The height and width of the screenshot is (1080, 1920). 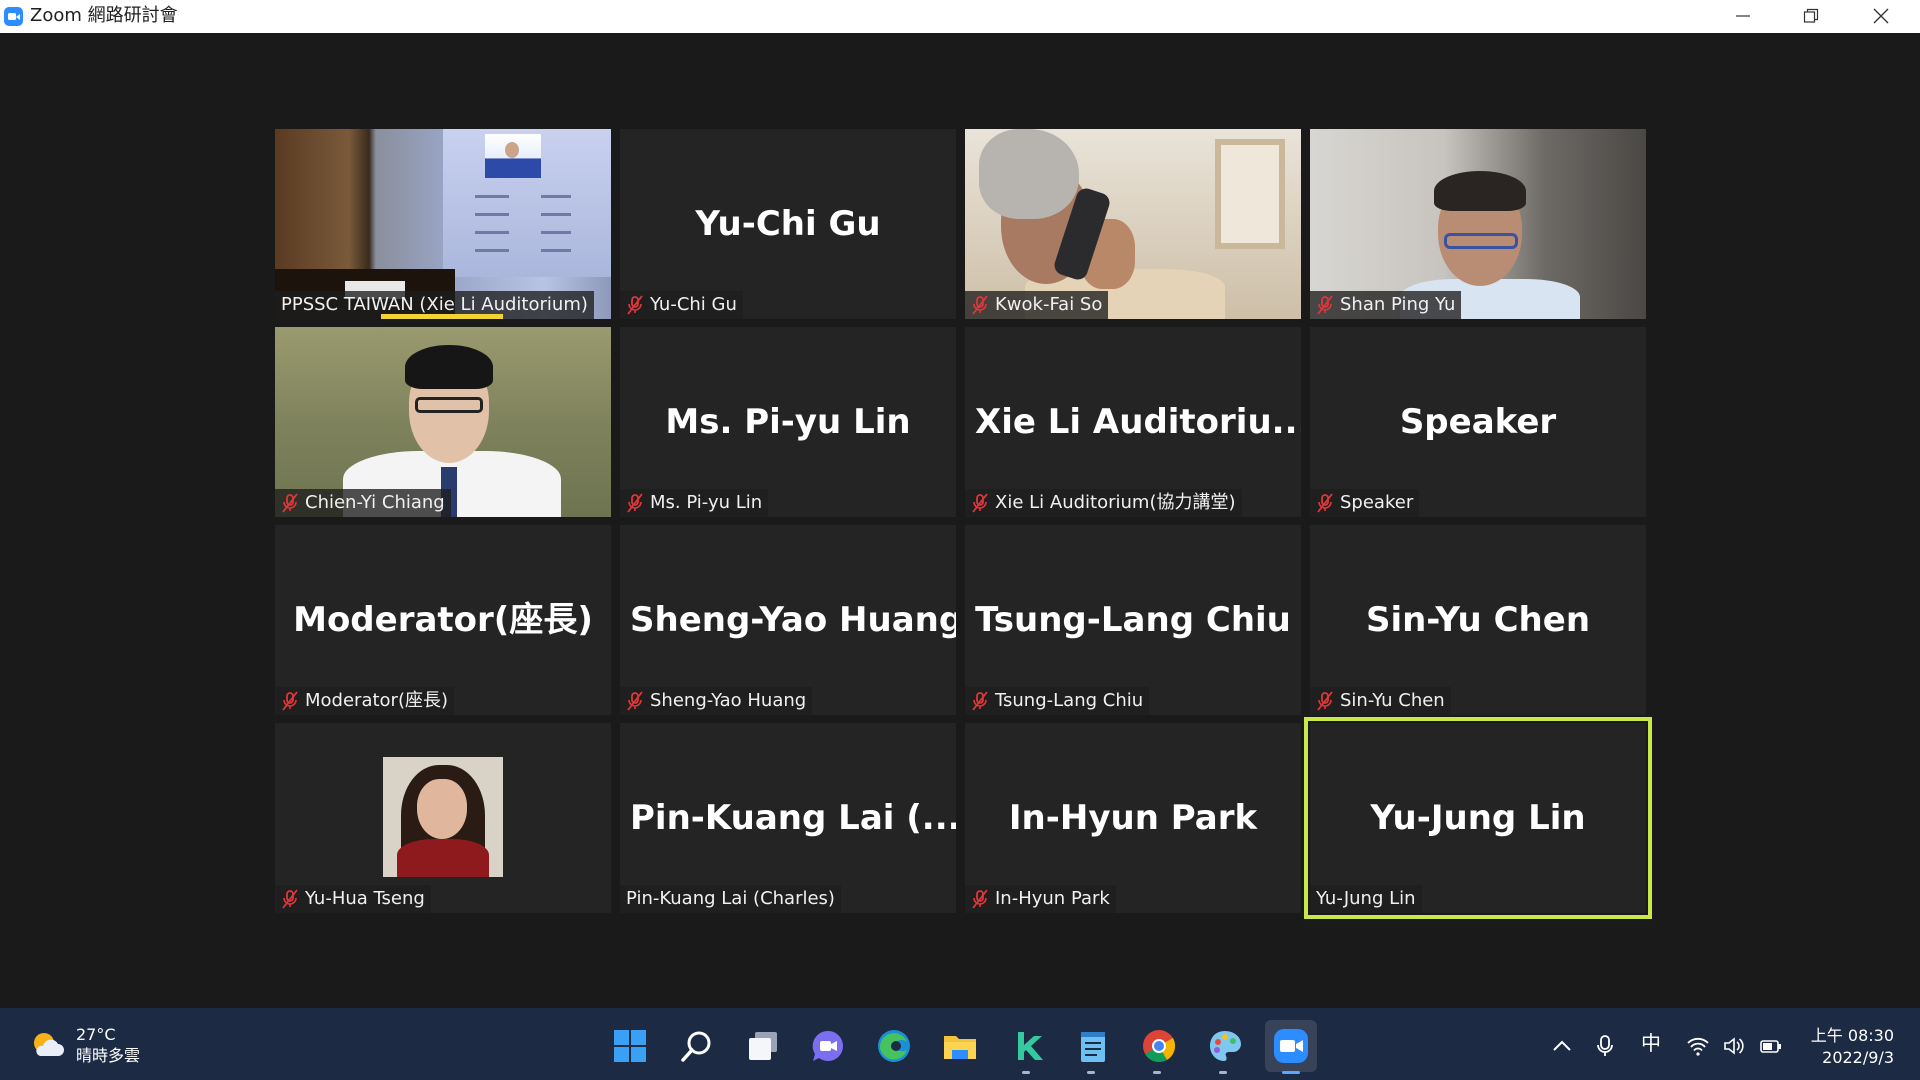 What do you see at coordinates (365, 898) in the screenshot?
I see `participant-name: Yu-Hua Tseng` at bounding box center [365, 898].